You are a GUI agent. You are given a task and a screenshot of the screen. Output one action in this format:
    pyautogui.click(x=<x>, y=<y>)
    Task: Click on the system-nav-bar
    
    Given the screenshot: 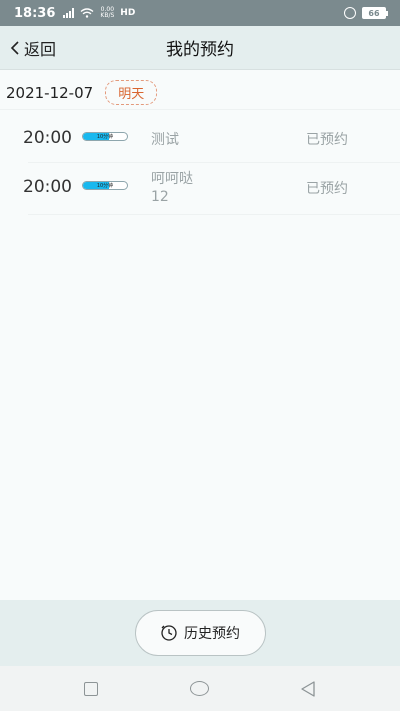 What is the action you would take?
    pyautogui.click(x=200, y=688)
    